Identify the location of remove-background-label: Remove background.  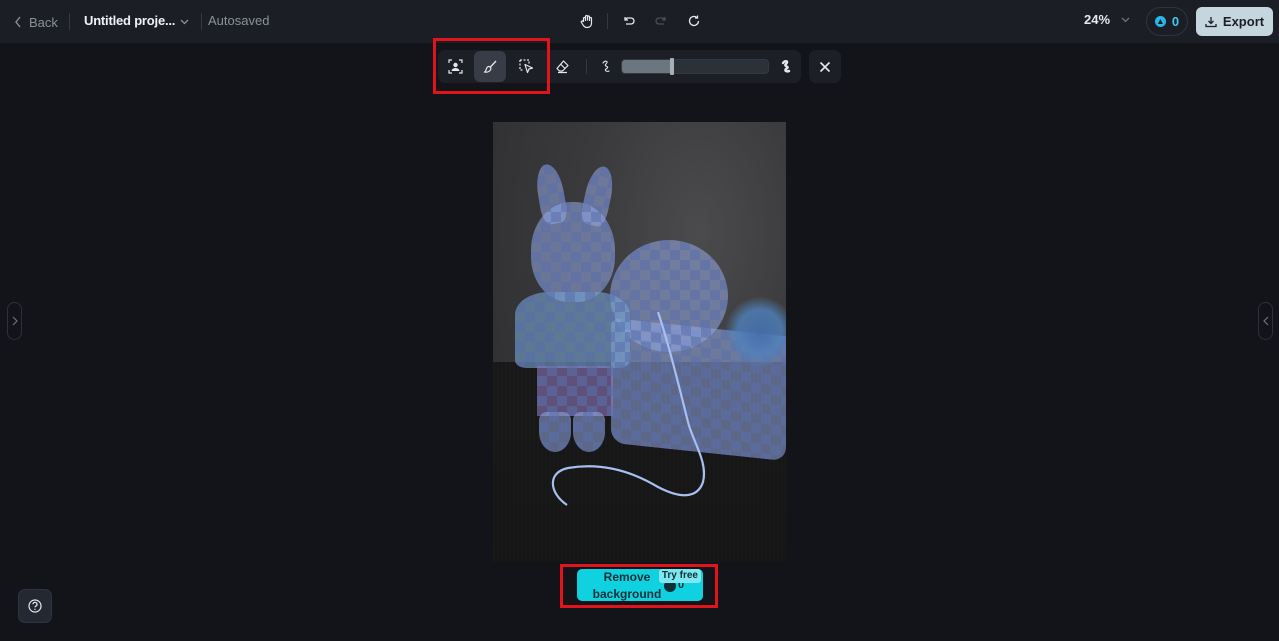
(627, 585).